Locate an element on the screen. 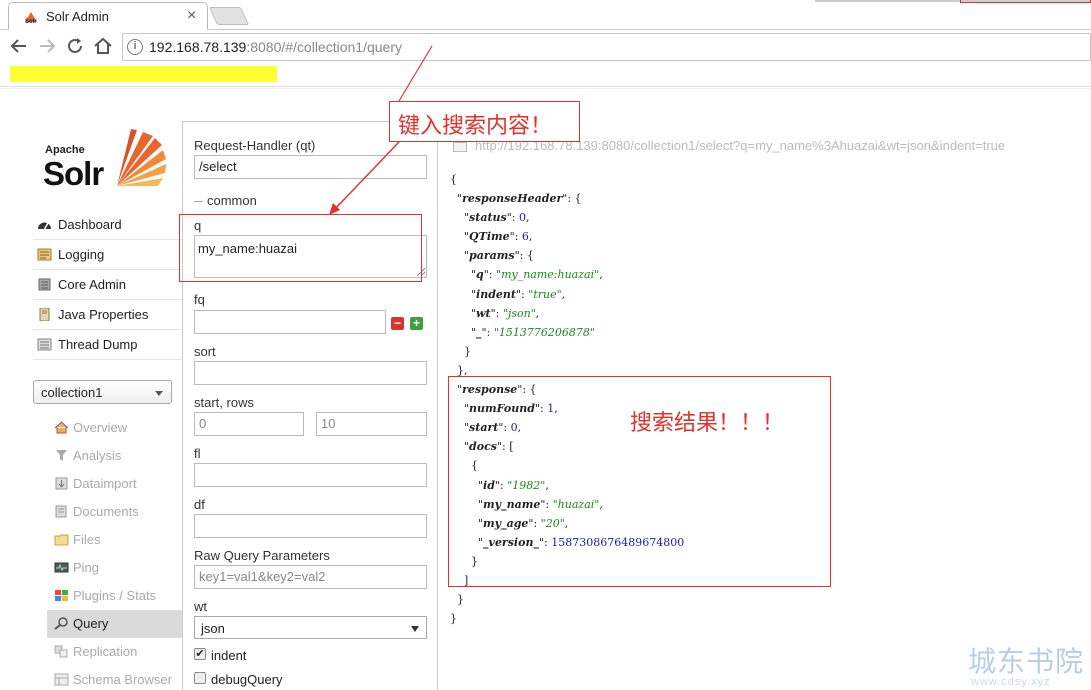 This screenshot has width=1091, height=690. start-rows-label: start, rows is located at coordinates (224, 402).